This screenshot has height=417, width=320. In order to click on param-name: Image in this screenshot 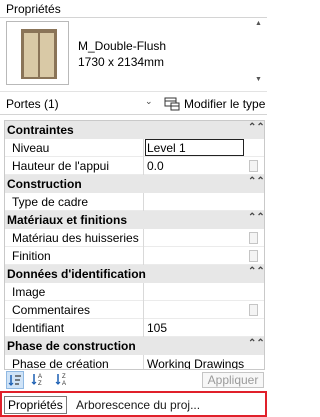, I will do `click(29, 292)`.